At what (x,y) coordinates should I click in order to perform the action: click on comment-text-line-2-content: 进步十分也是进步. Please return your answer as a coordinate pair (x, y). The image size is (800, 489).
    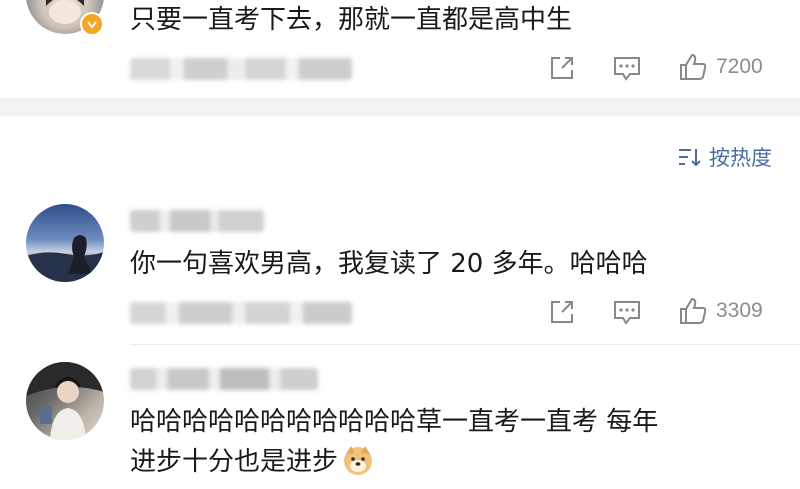
    Looking at the image, I should click on (234, 462).